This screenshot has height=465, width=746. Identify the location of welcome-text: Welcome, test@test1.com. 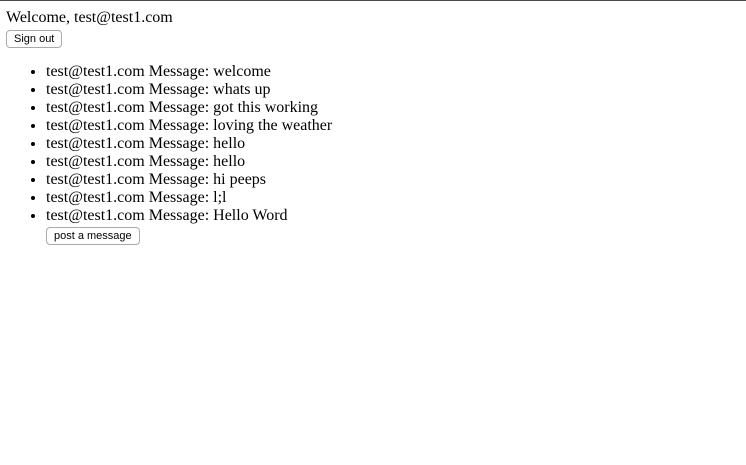
(89, 17).